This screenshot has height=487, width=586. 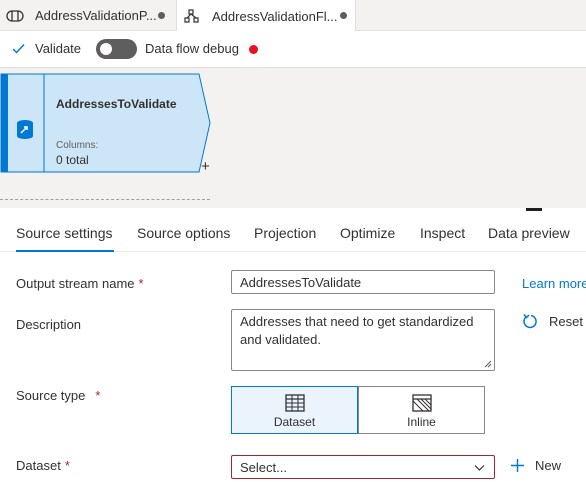 I want to click on canvas-divider, so click(x=105, y=199).